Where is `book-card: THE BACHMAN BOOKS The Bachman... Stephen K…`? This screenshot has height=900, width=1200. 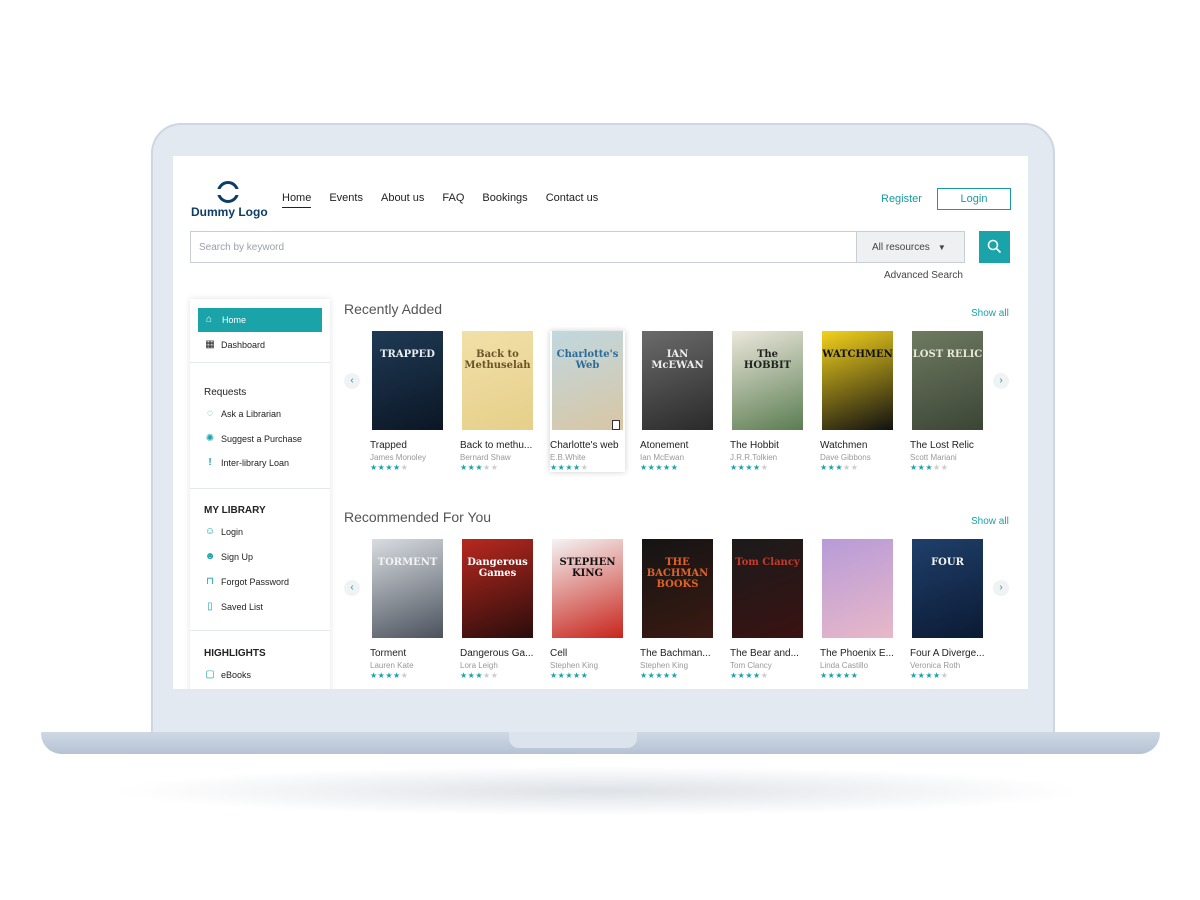 book-card: THE BACHMAN BOOKS The Bachman... Stephen K… is located at coordinates (677, 609).